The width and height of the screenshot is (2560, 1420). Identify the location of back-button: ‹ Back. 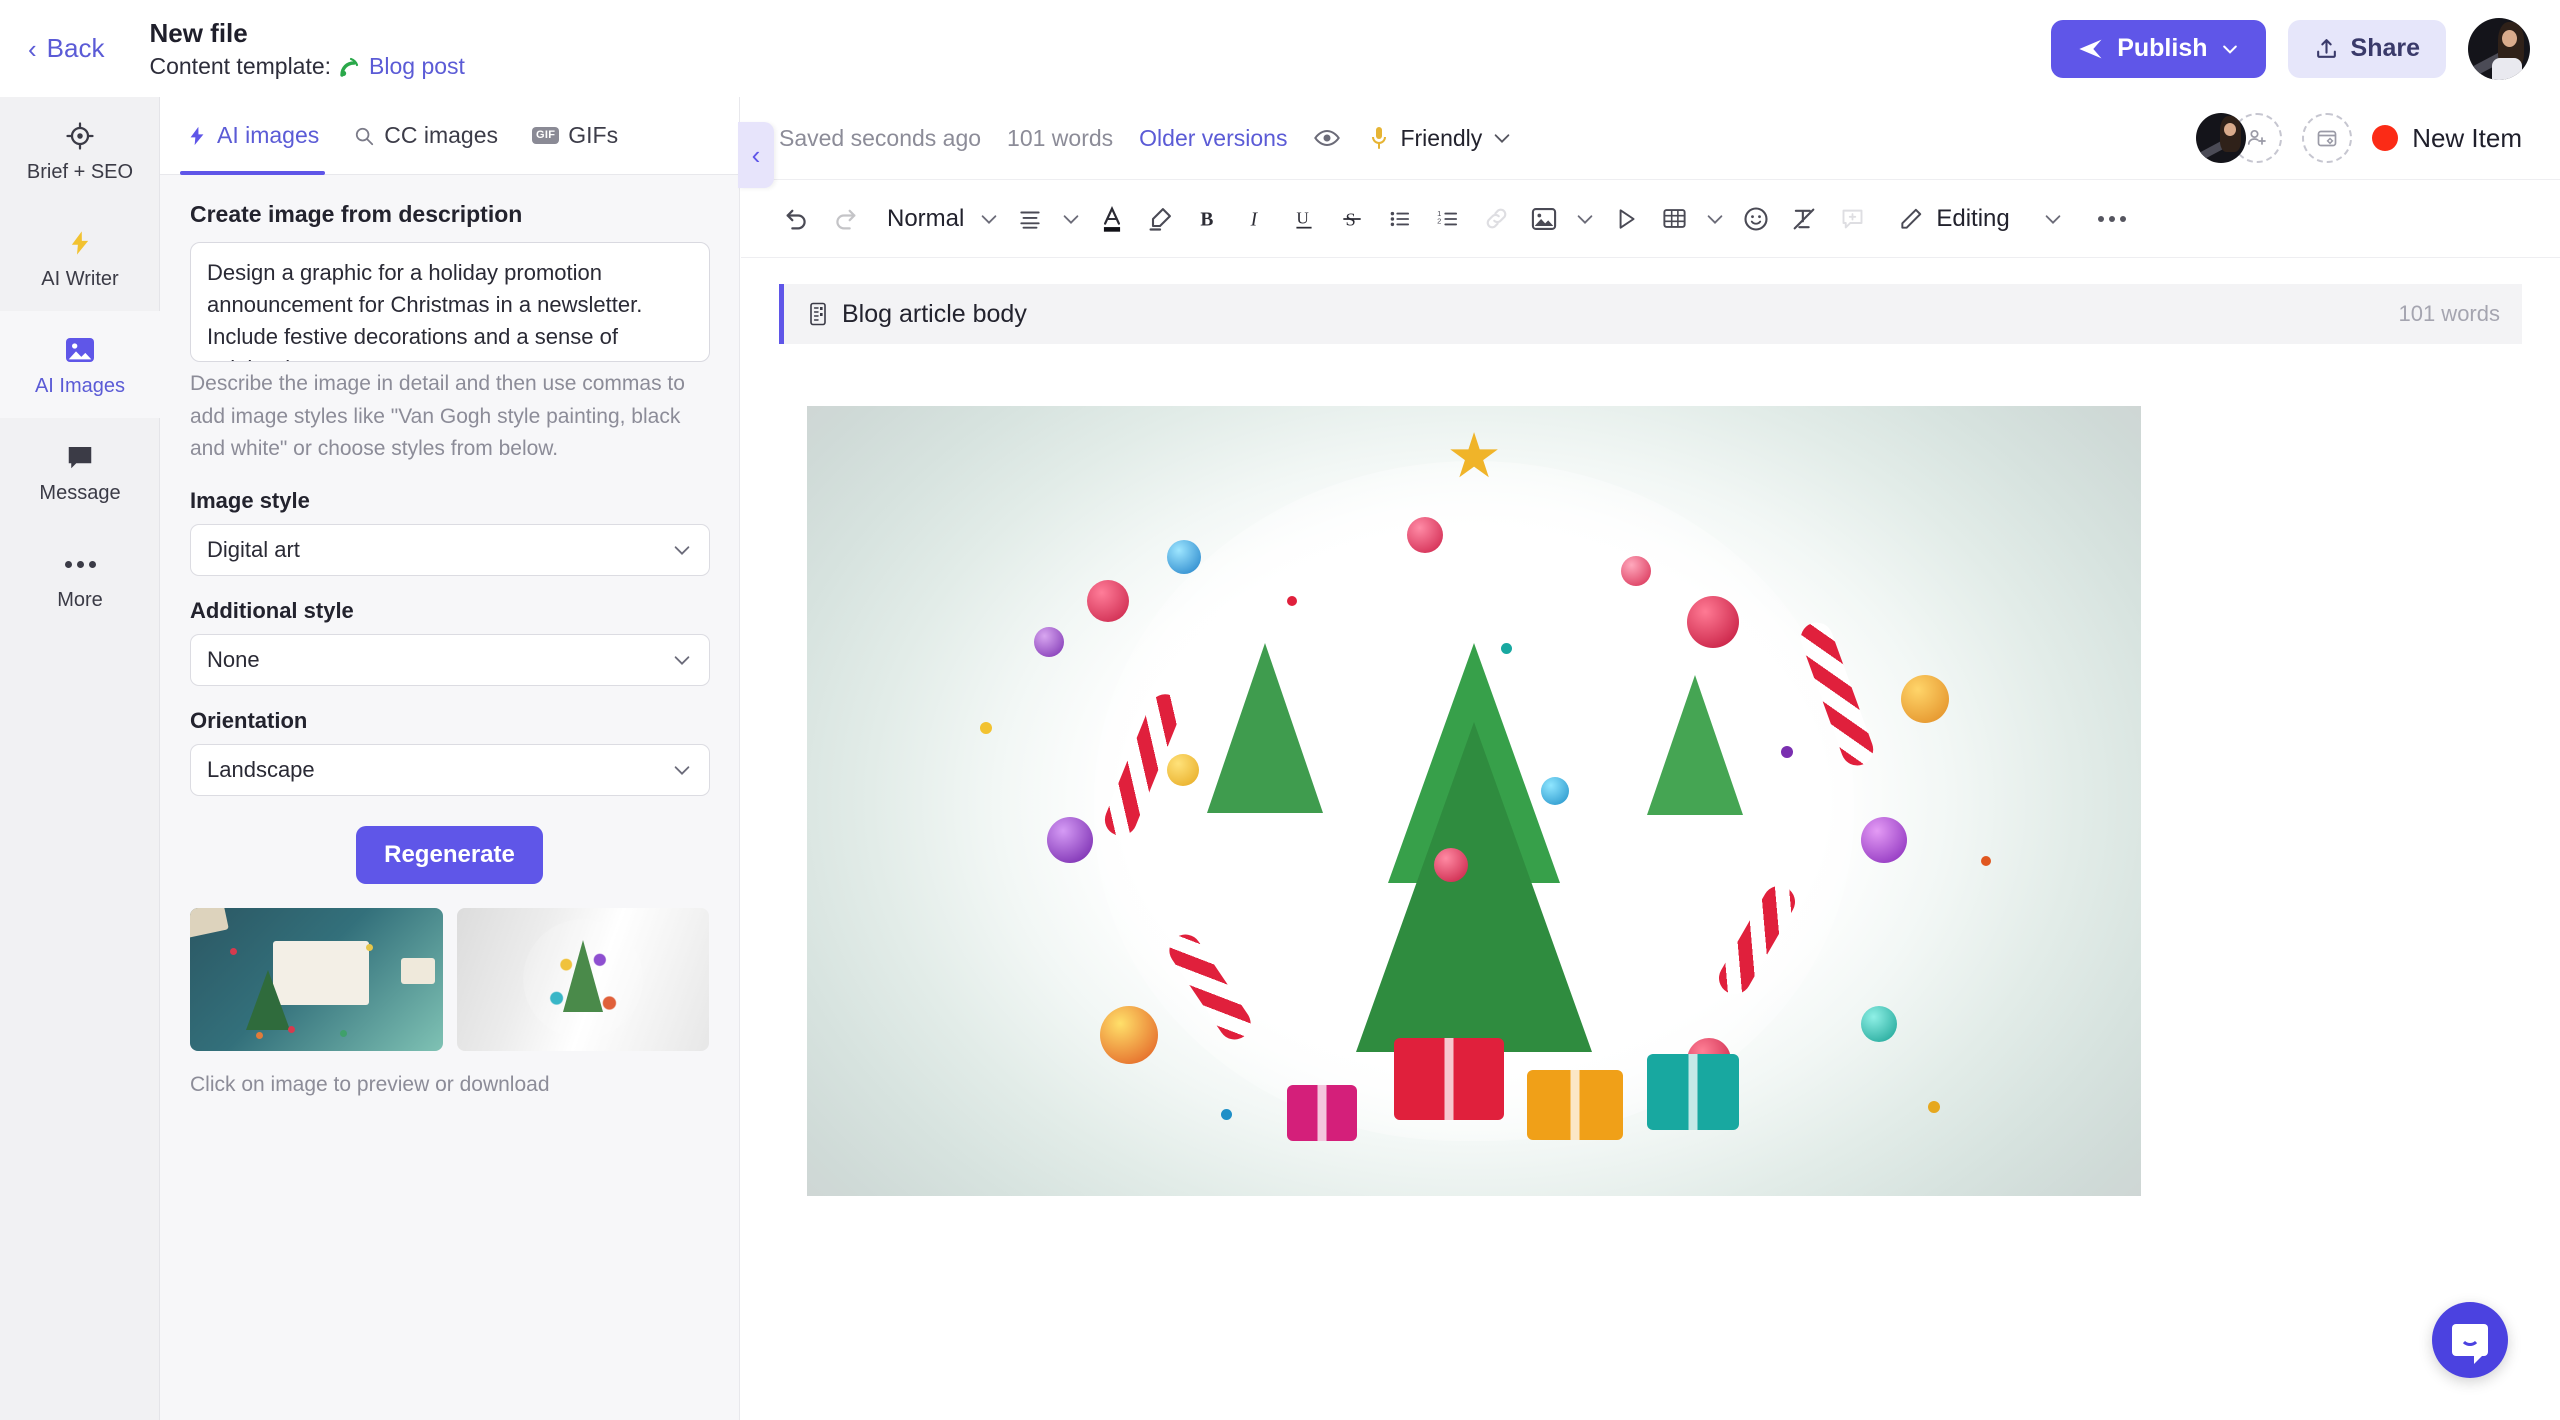
(66, 48).